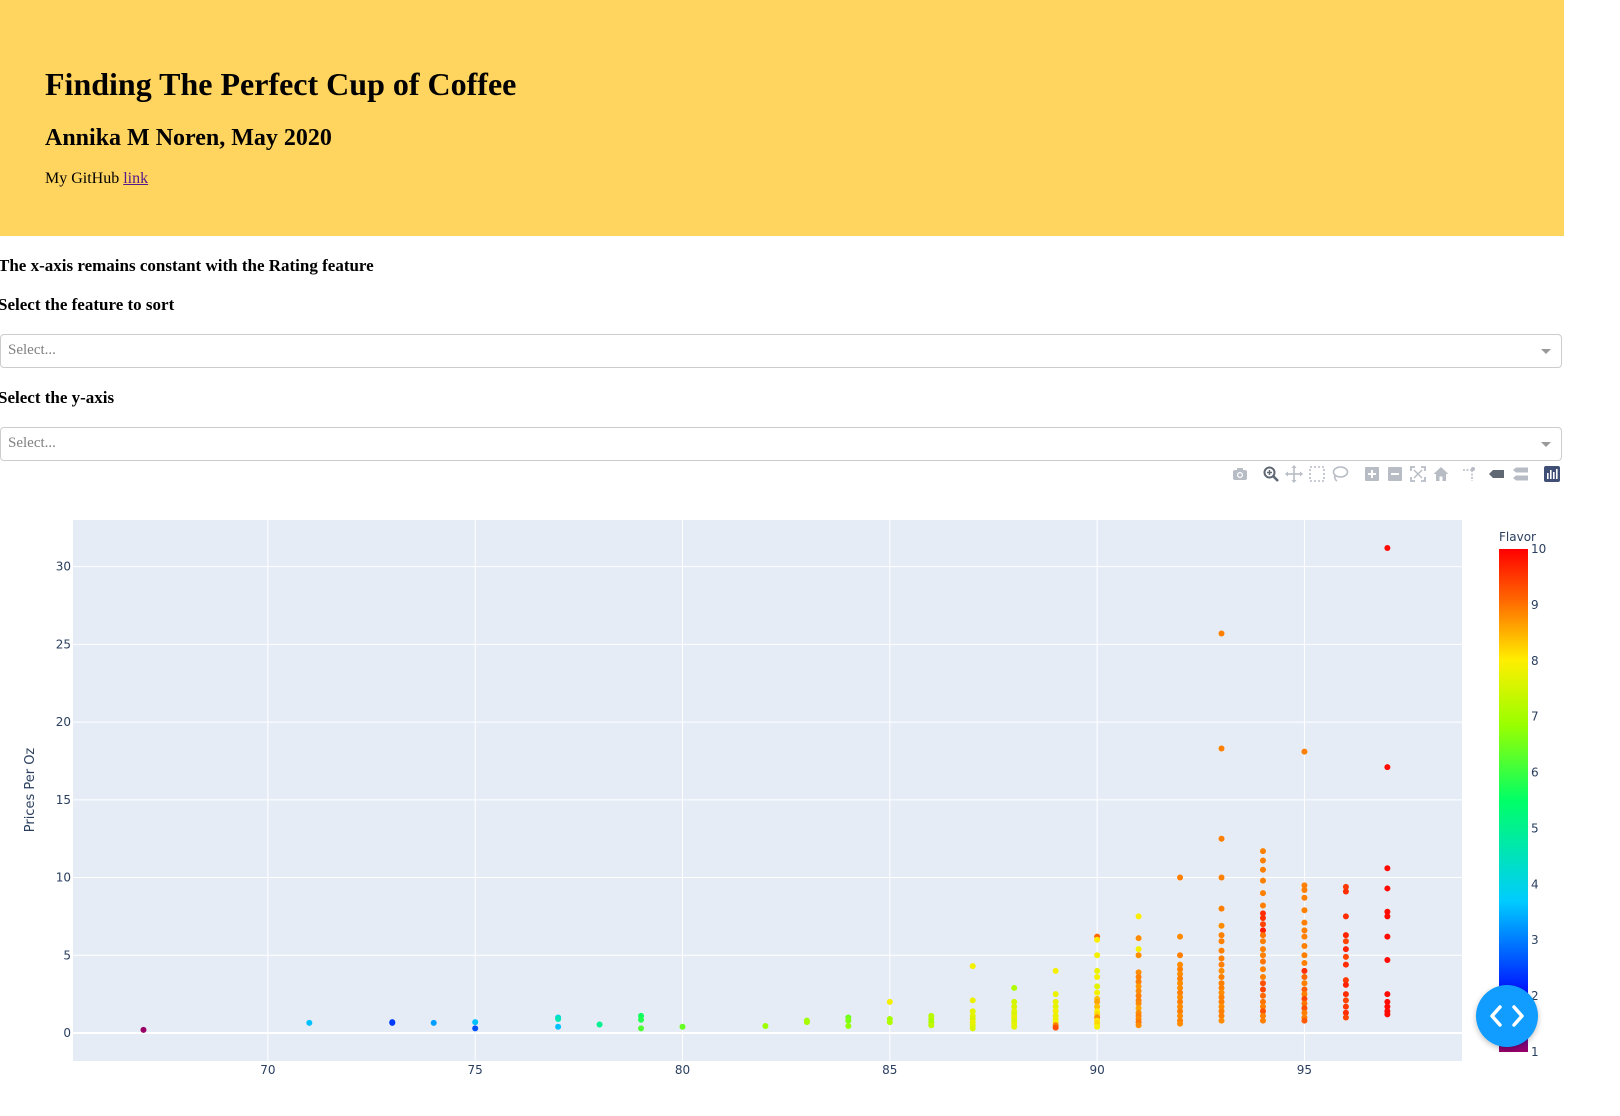 The width and height of the screenshot is (1620, 1116). I want to click on github-link: link, so click(135, 178).